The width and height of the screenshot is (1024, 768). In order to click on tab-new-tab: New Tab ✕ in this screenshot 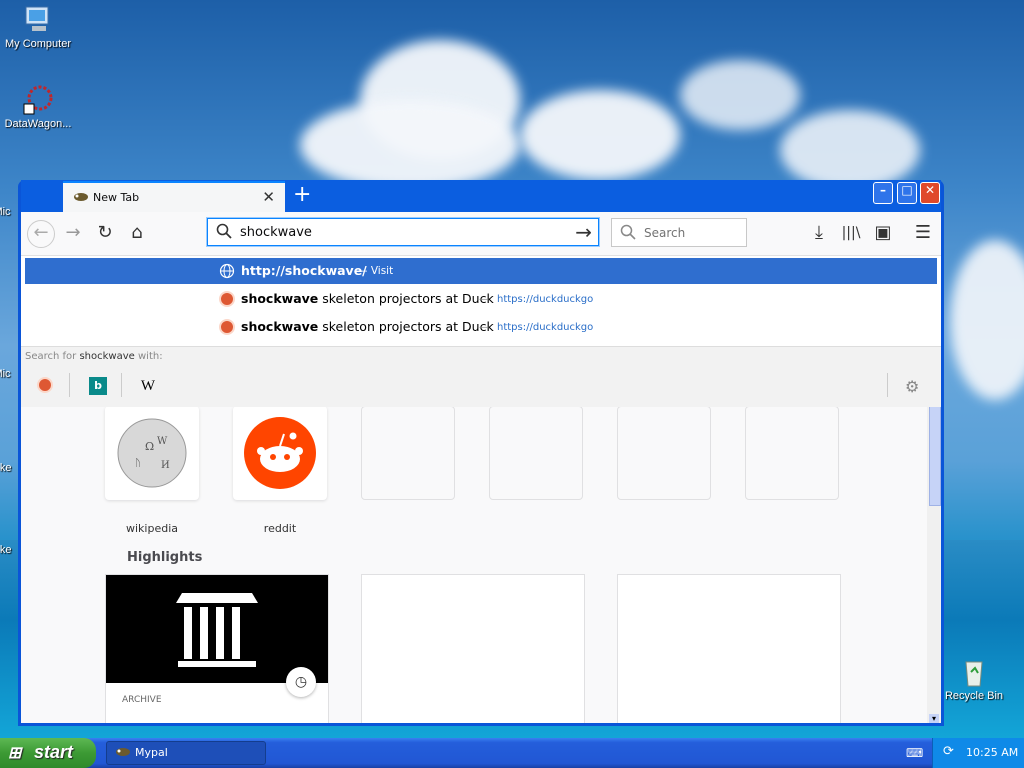, I will do `click(174, 196)`.